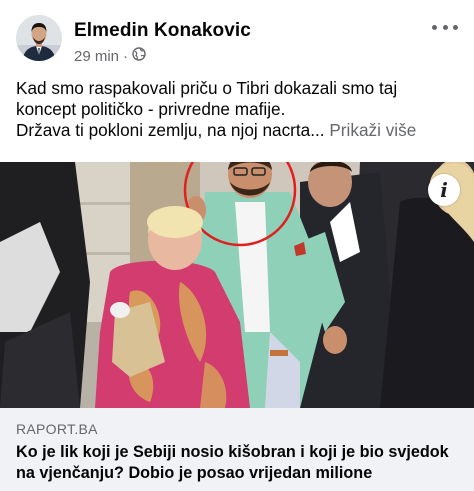  Describe the element at coordinates (139, 56) in the screenshot. I see `globe-icon` at that location.